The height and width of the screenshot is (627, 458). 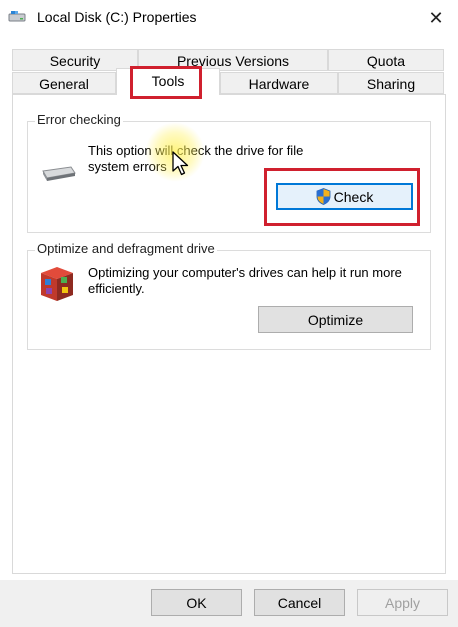 What do you see at coordinates (117, 17) in the screenshot?
I see `window-title: Local Disk (C:) Properties` at bounding box center [117, 17].